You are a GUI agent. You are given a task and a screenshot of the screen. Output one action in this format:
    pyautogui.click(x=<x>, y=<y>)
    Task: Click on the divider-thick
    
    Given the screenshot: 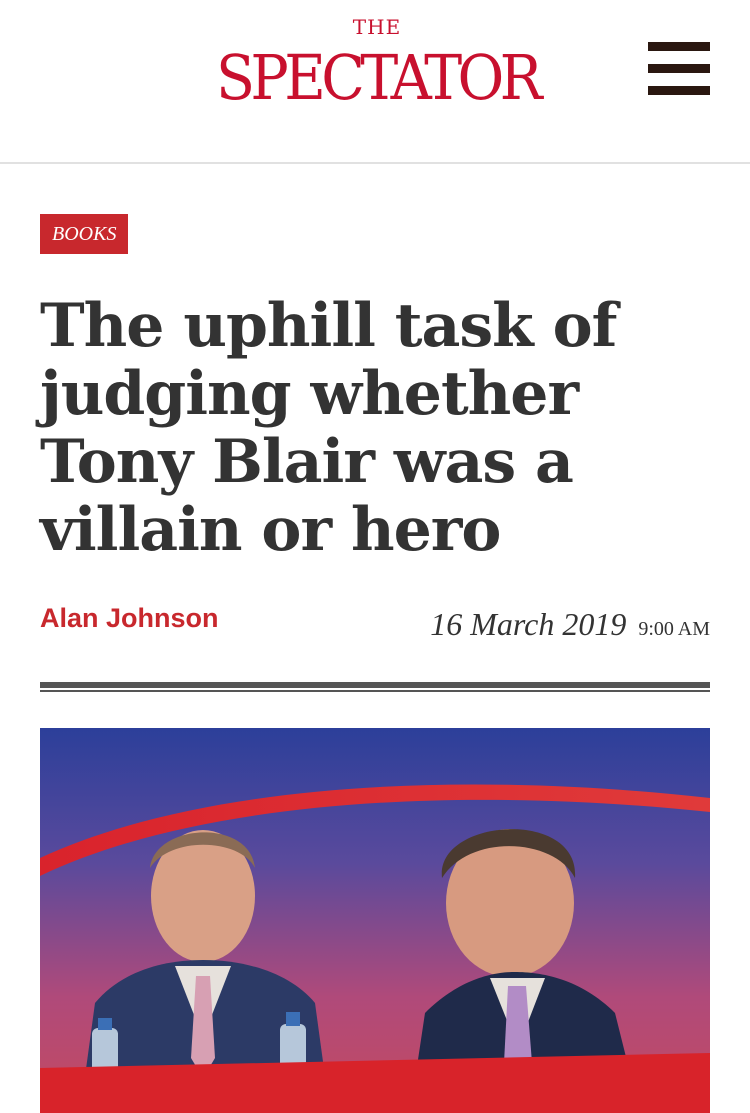 What is the action you would take?
    pyautogui.click(x=375, y=685)
    